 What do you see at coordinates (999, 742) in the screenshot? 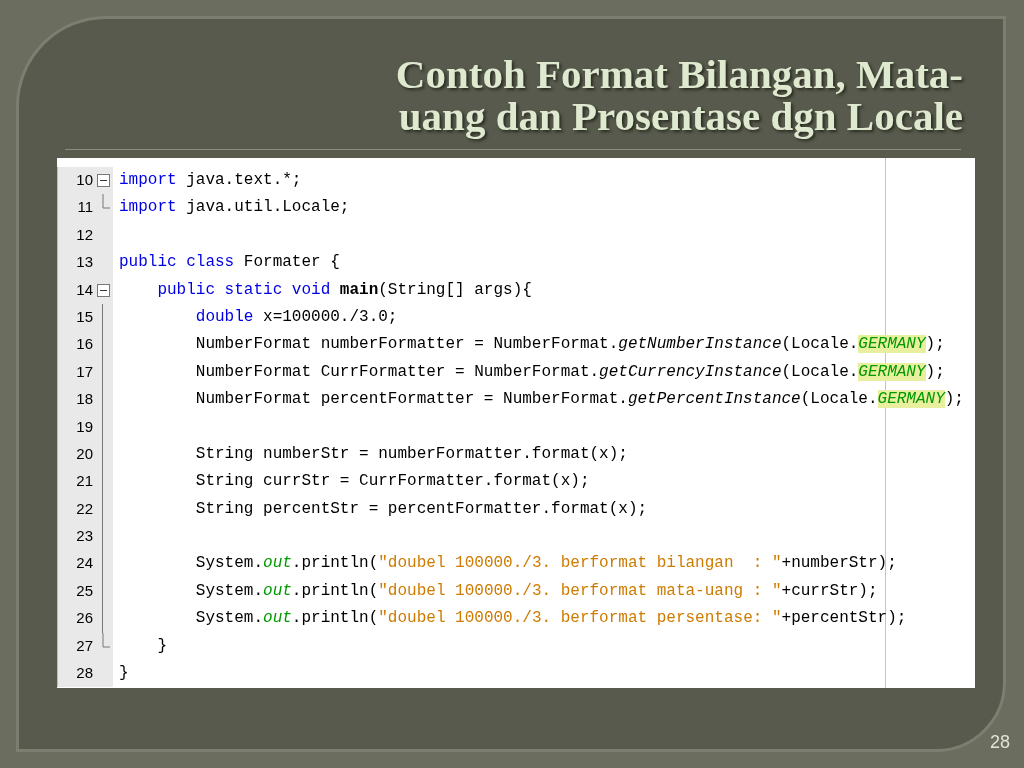
I see `page-number: 28` at bounding box center [999, 742].